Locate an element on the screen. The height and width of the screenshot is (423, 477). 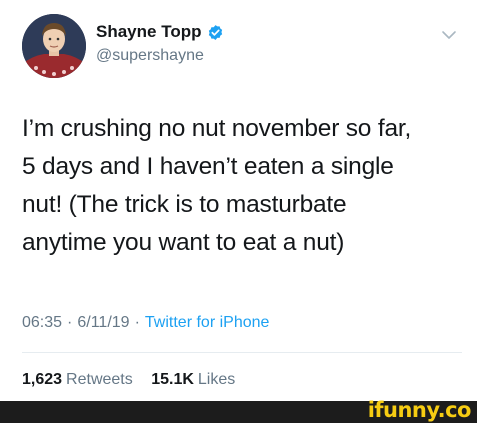
tweet-meta: 06:35 · 6/11/19 · Twitter for iPhone is located at coordinates (145, 323).